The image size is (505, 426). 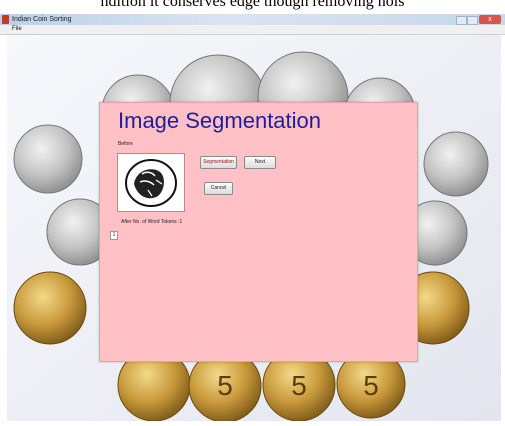 I want to click on window-title: Indian Coin Sorting, so click(x=42, y=19).